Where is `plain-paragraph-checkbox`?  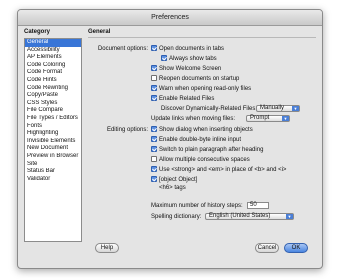 plain-paragraph-checkbox is located at coordinates (154, 149).